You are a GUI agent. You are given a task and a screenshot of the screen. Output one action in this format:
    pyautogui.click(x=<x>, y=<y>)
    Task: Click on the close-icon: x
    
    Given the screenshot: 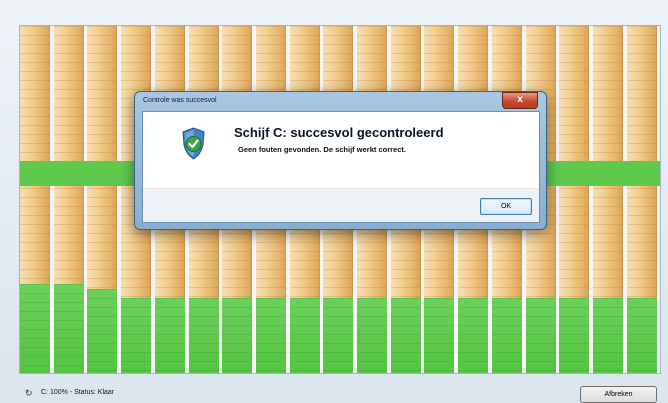 What is the action you would take?
    pyautogui.click(x=520, y=99)
    